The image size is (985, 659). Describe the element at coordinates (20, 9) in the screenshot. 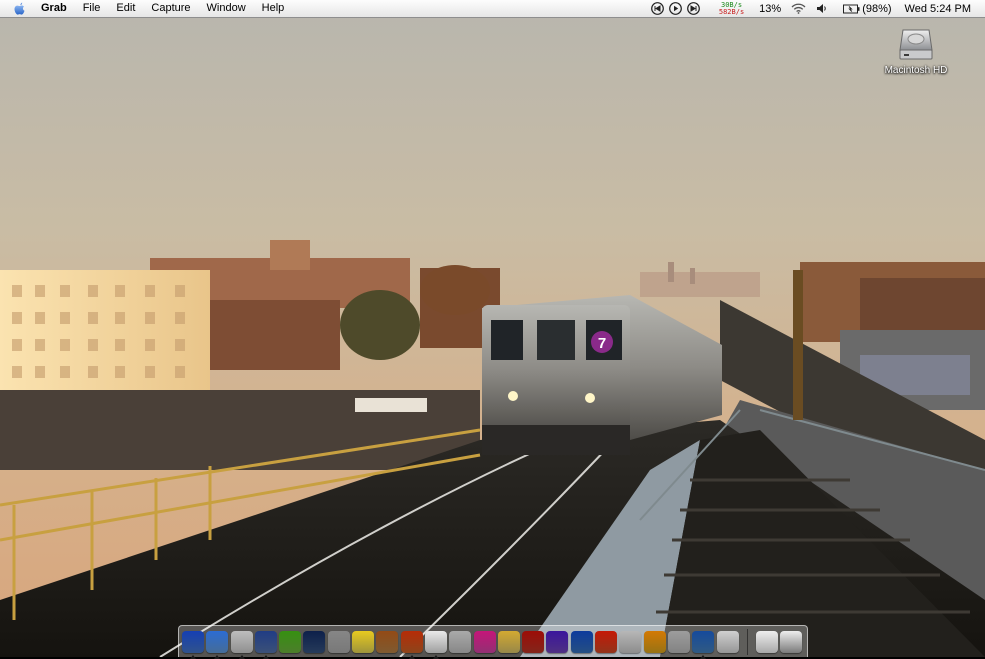

I see `apple-menu-icon` at that location.